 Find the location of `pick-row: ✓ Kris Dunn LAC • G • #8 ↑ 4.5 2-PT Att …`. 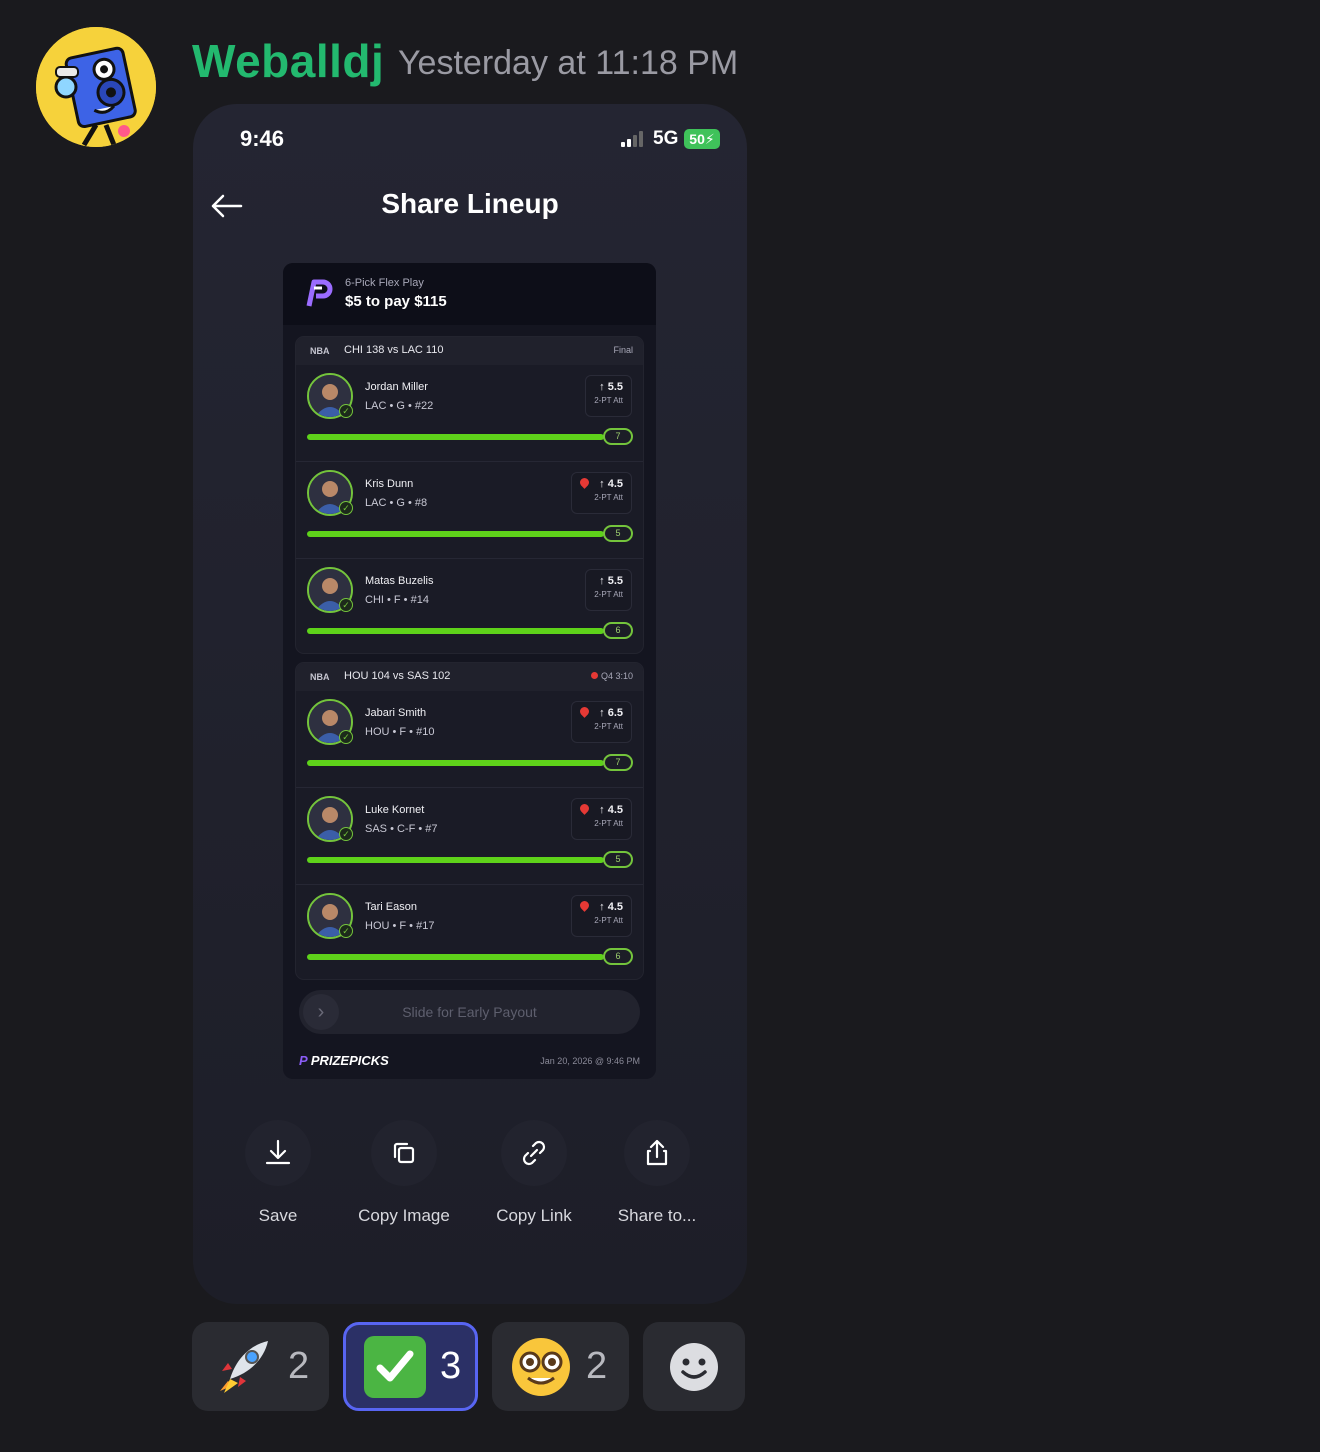

pick-row: ✓ Kris Dunn LAC • G • #8 ↑ 4.5 2-PT Att … is located at coordinates (469, 510).